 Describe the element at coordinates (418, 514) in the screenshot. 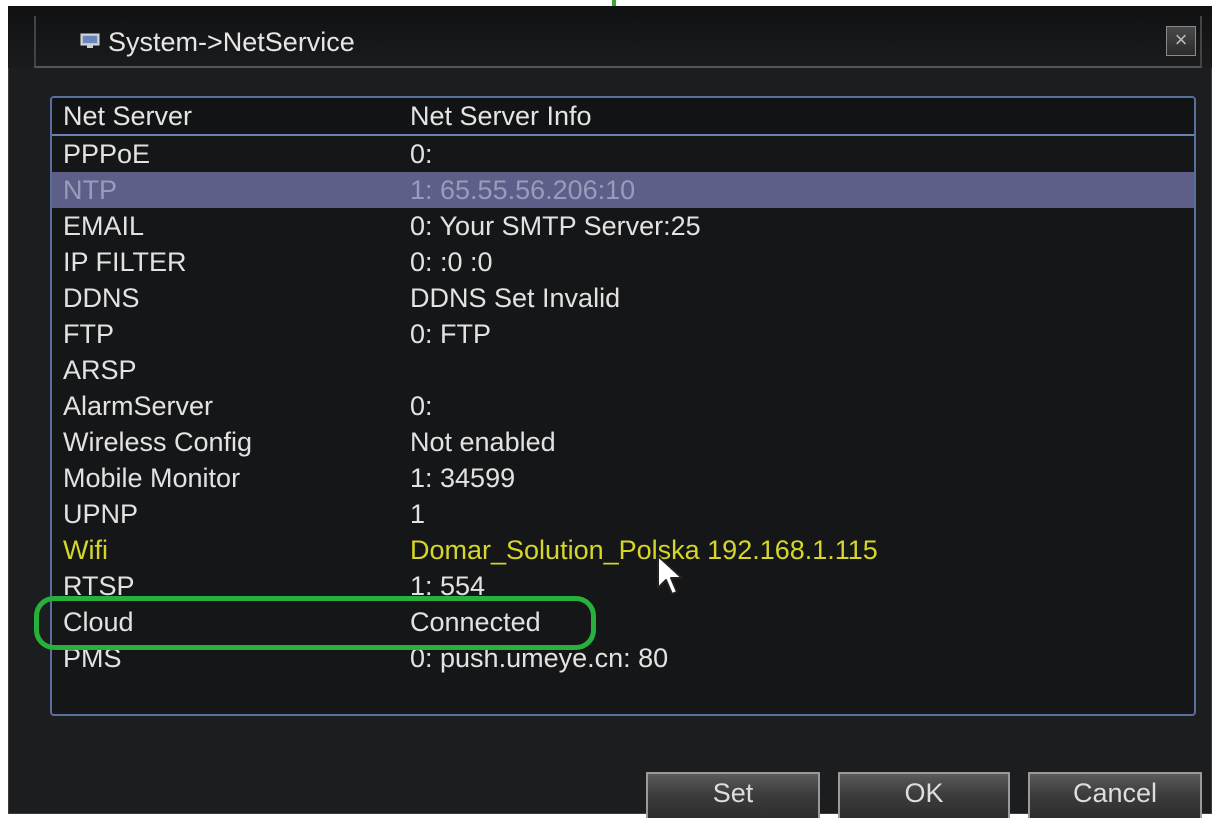

I see `row-server-info: 1` at that location.